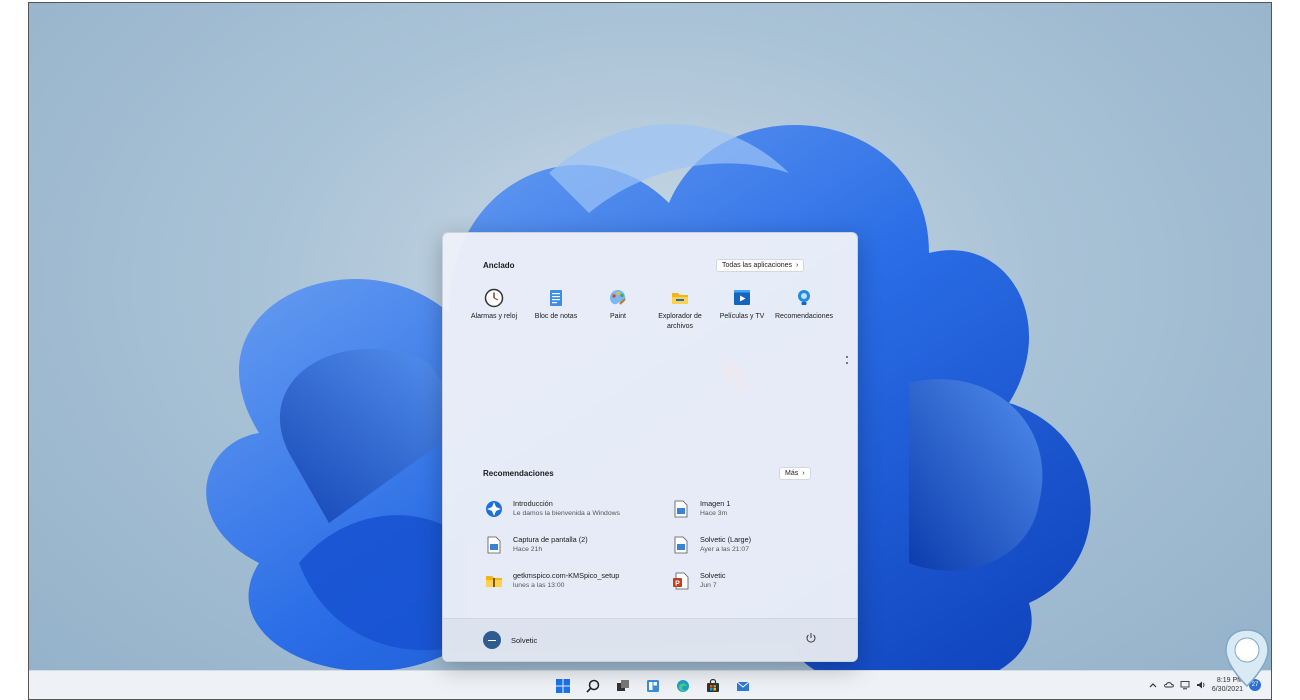 This screenshot has height=700, width=1300. I want to click on app-label: Películas y TV, so click(742, 316).